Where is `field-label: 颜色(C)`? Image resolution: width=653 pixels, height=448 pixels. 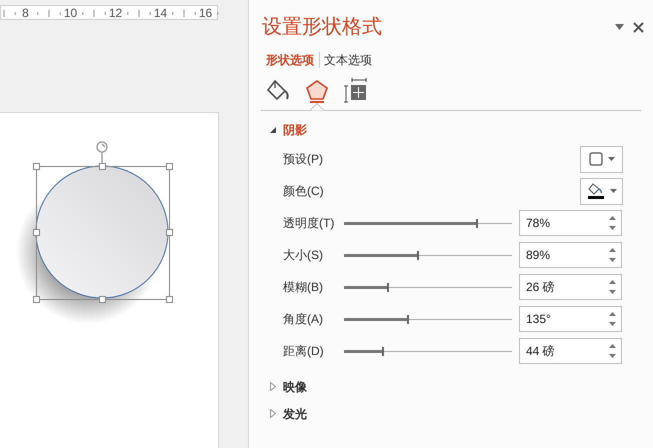 field-label: 颜色(C) is located at coordinates (304, 191).